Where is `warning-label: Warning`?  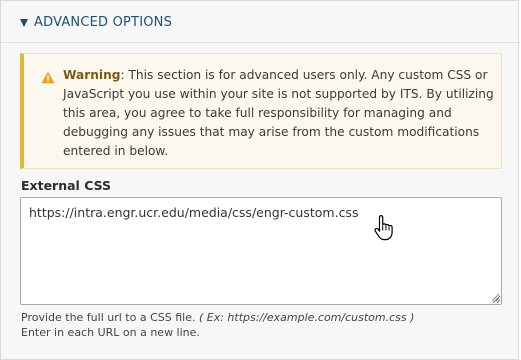 warning-label: Warning is located at coordinates (92, 75).